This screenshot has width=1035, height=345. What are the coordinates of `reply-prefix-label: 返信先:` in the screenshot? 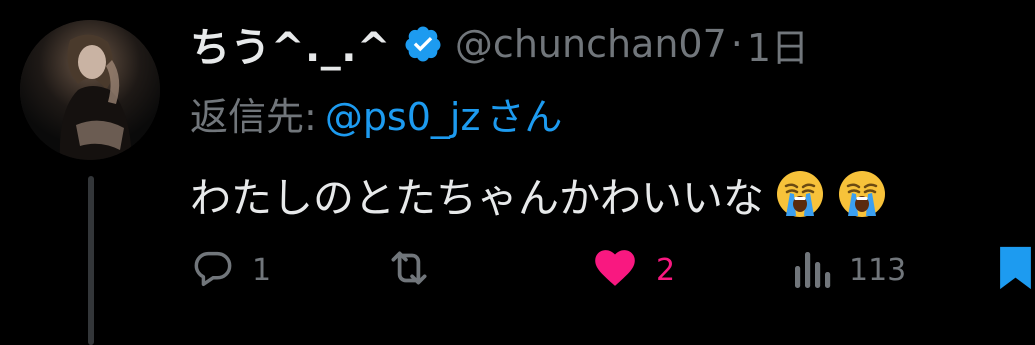 It's located at (253, 117).